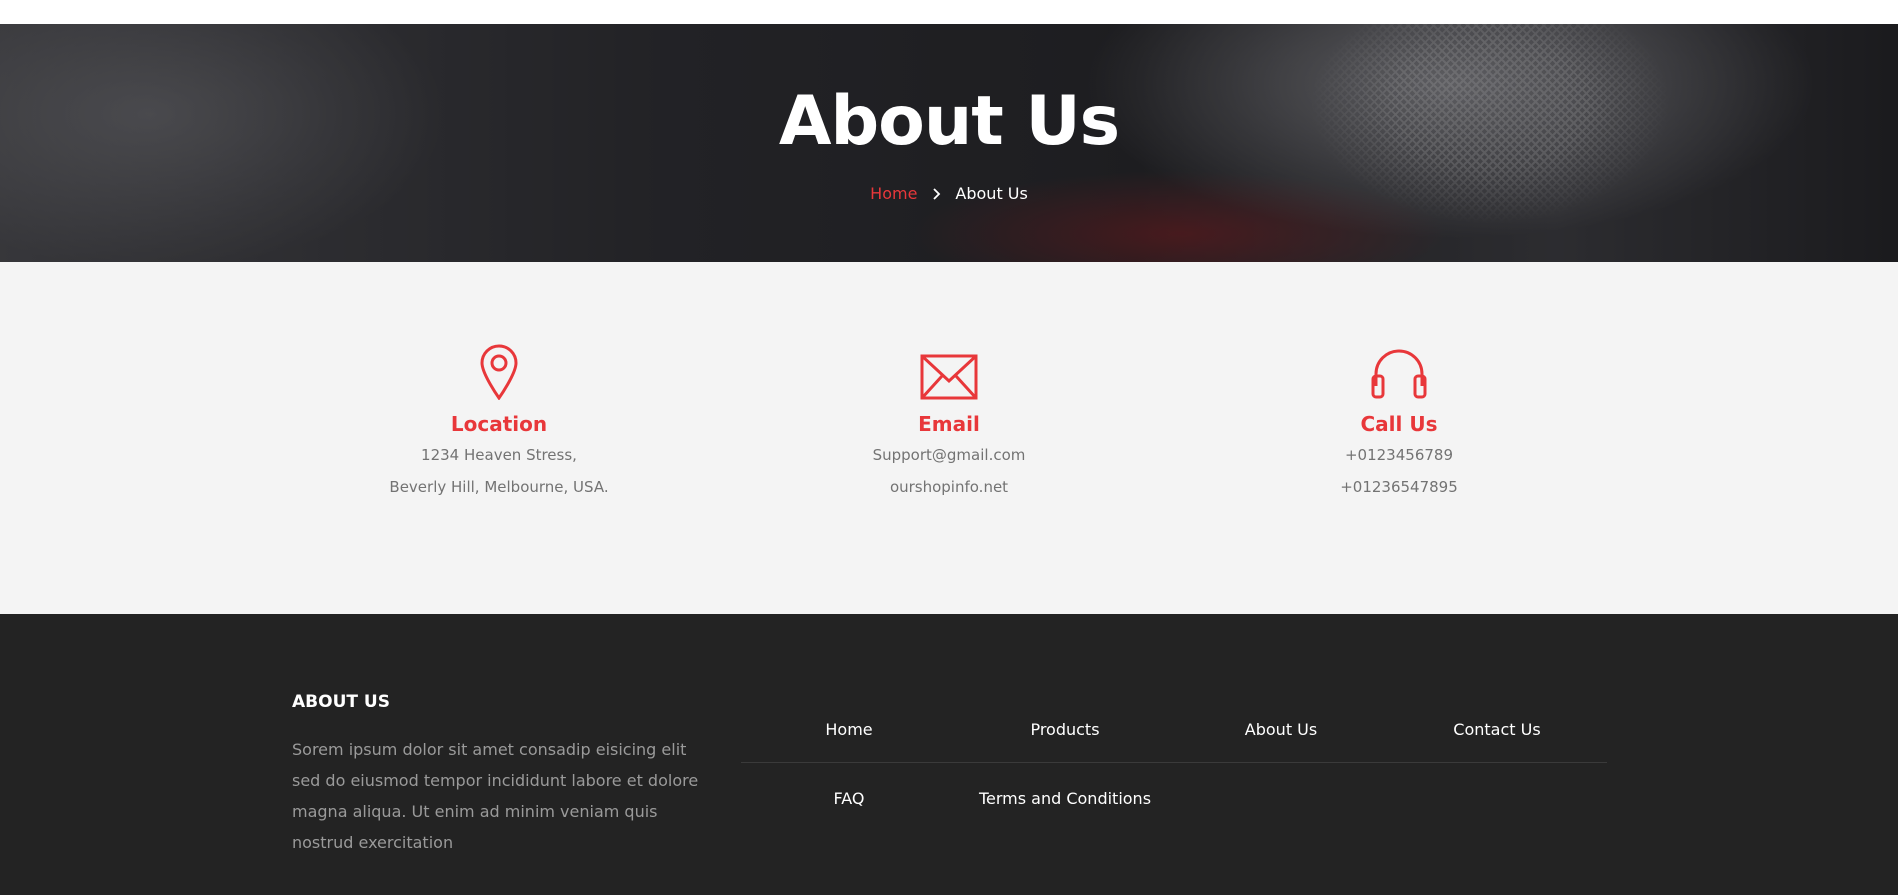 This screenshot has width=1898, height=895. Describe the element at coordinates (949, 487) in the screenshot. I see `email-line-2: ourshopinfo.net` at that location.